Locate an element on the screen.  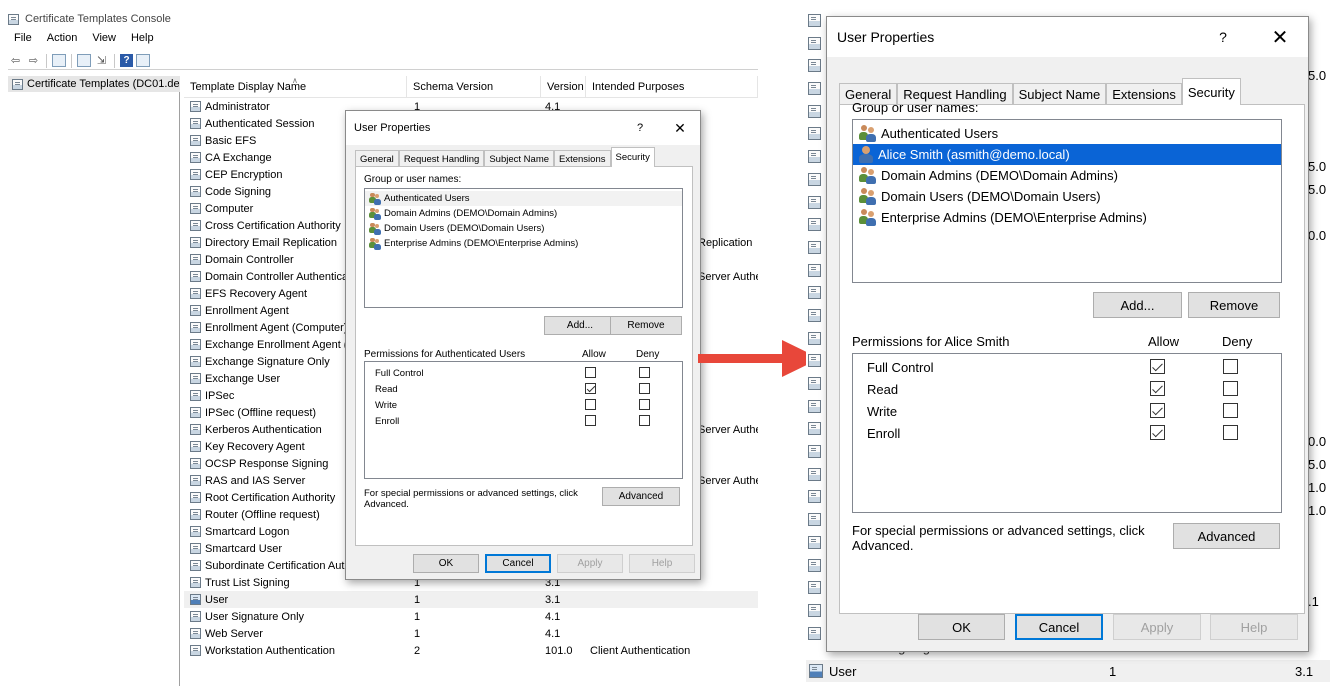
cell-intended-purposes: Server Authe is located at coordinates (728, 480).